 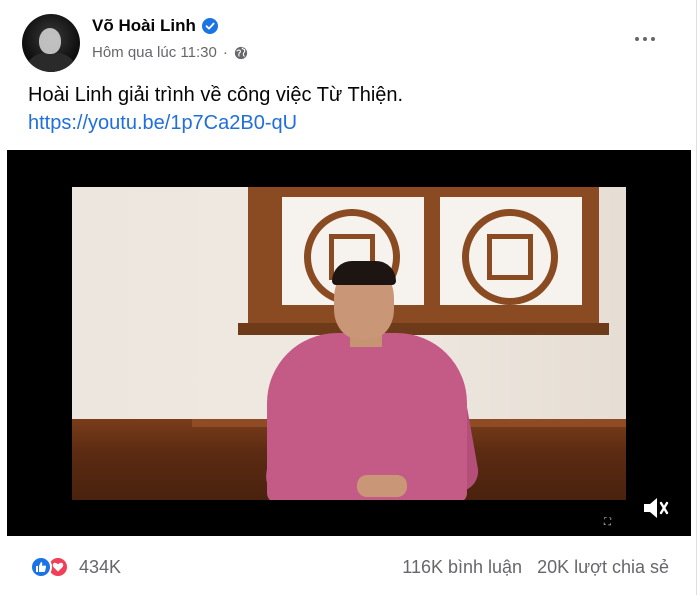 I want to click on author-name: Võ Hoài Linh, so click(x=144, y=26).